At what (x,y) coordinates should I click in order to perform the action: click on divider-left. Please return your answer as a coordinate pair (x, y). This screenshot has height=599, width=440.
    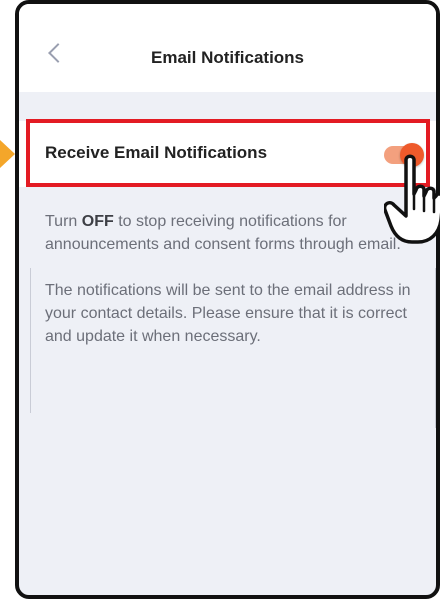
    Looking at the image, I should click on (30, 340).